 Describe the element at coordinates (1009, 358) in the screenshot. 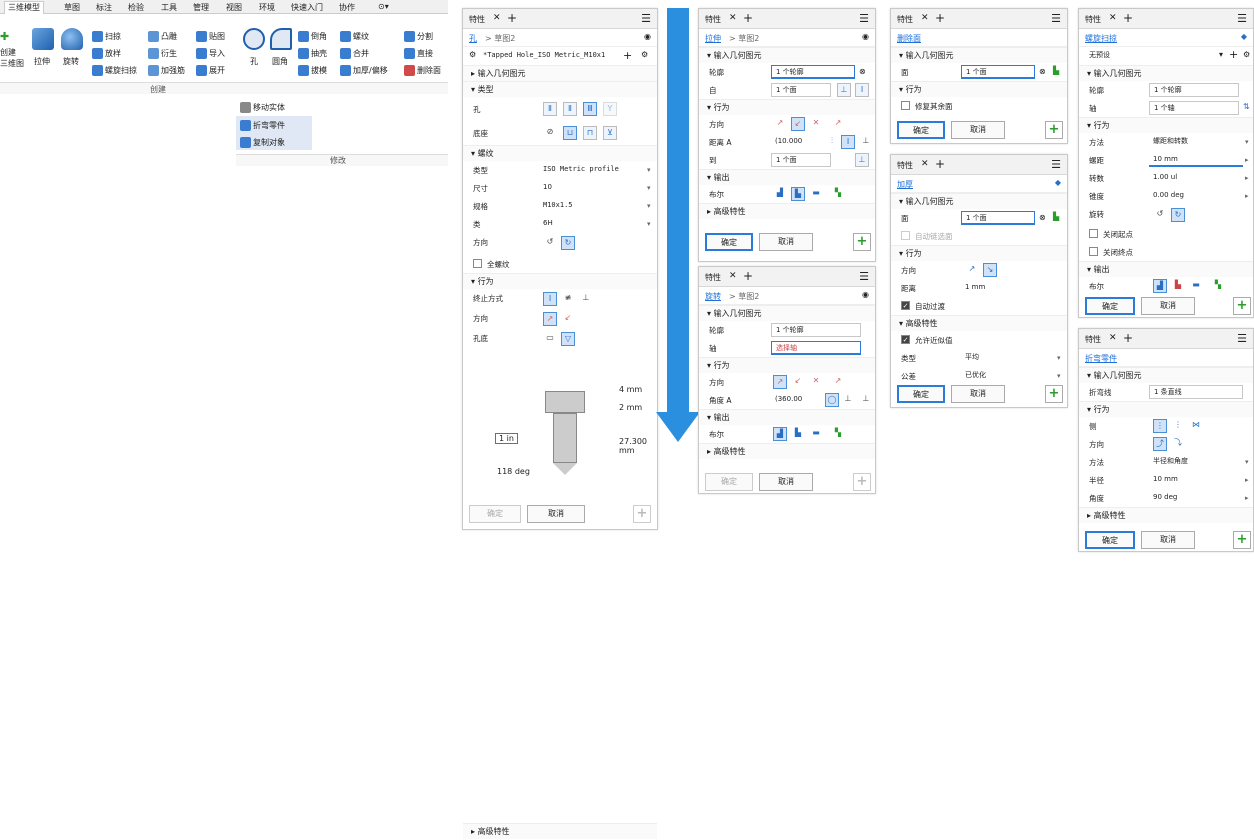

I see `type-select: 平均` at that location.